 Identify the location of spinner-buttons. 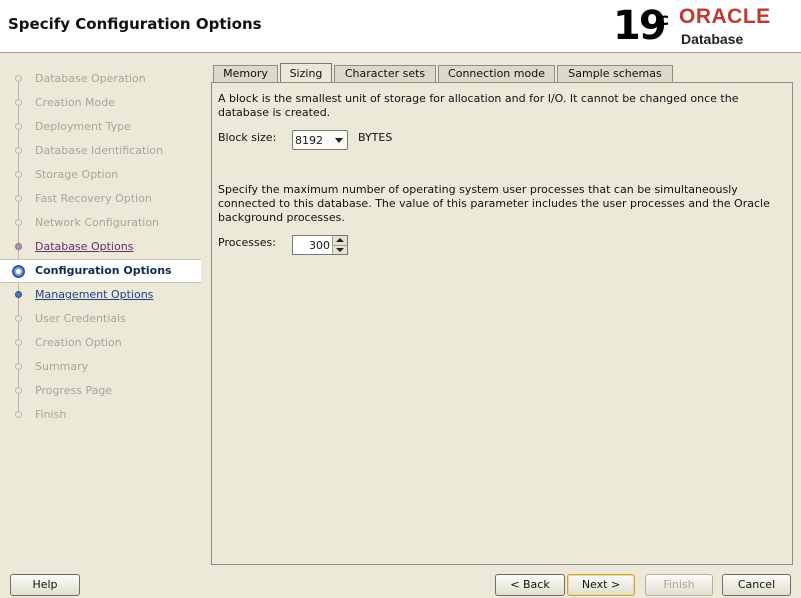
(339, 245).